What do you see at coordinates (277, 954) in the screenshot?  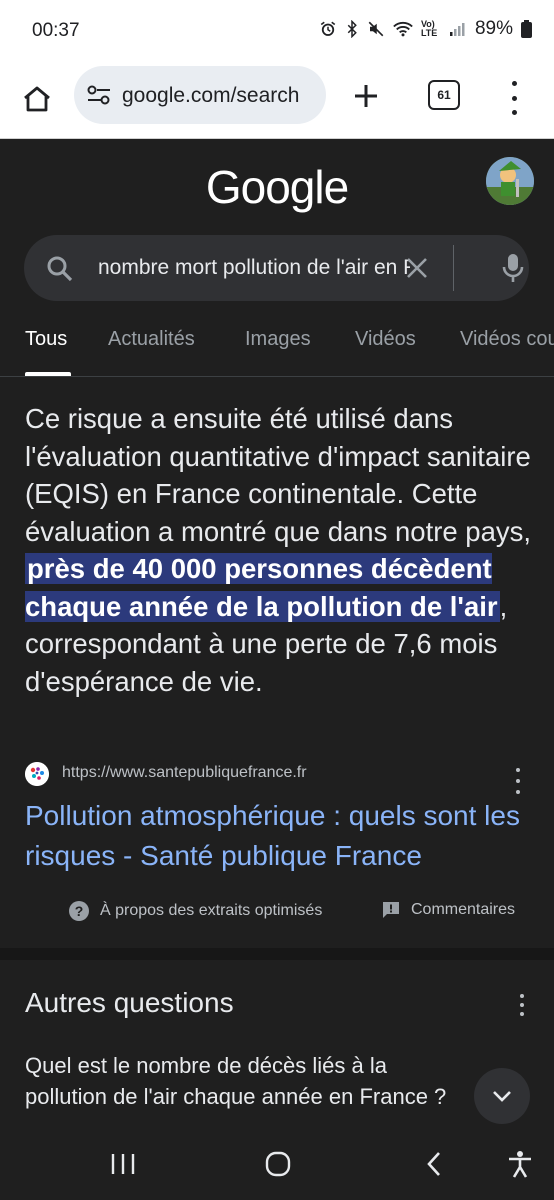 I see `section-divider` at bounding box center [277, 954].